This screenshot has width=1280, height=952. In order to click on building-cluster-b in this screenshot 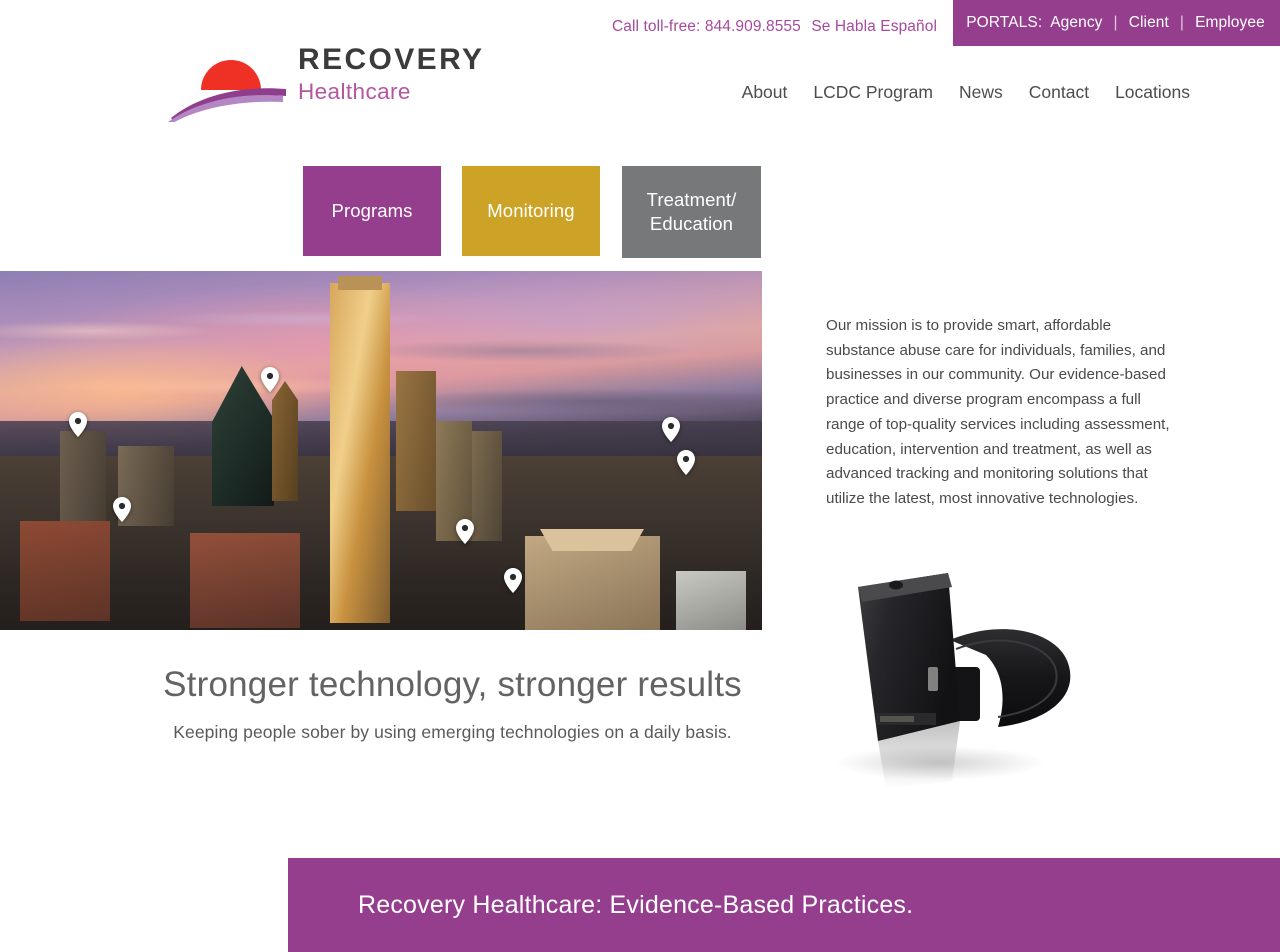, I will do `click(487, 486)`.